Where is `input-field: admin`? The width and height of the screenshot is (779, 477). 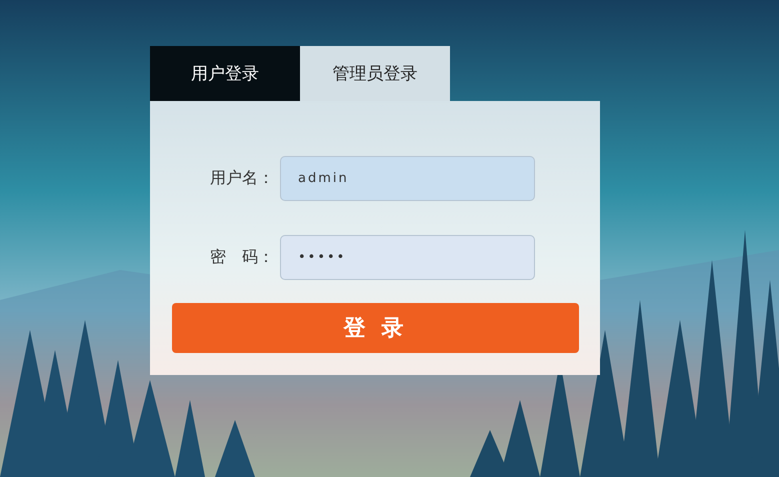 input-field: admin is located at coordinates (407, 178).